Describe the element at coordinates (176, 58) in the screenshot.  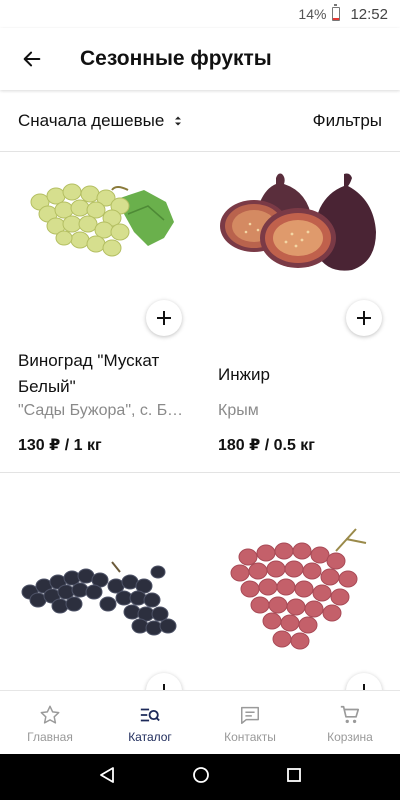
I see `page-title: Сезонные фрукты` at that location.